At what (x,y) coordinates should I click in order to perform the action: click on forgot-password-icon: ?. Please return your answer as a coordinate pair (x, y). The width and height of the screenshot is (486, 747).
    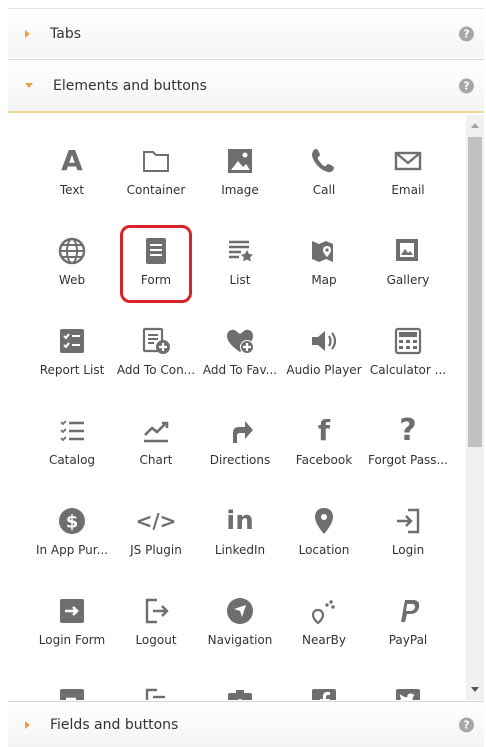
    Looking at the image, I should click on (408, 431).